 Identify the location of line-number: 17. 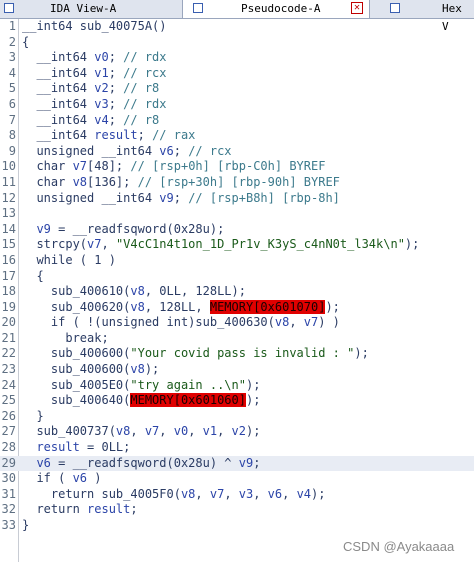
(8, 275).